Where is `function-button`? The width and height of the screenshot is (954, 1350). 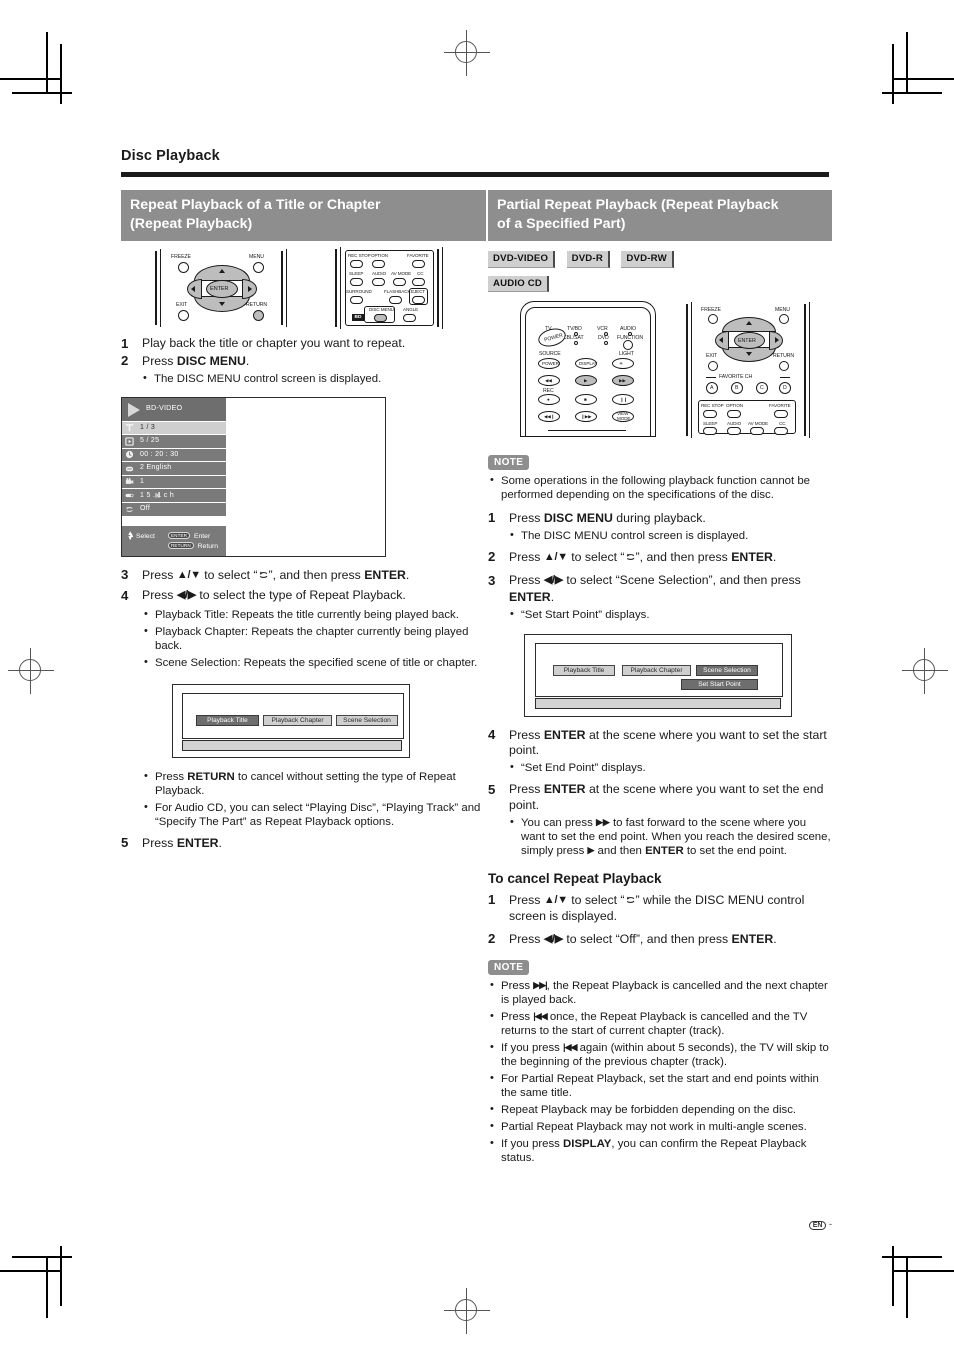
function-button is located at coordinates (628, 345).